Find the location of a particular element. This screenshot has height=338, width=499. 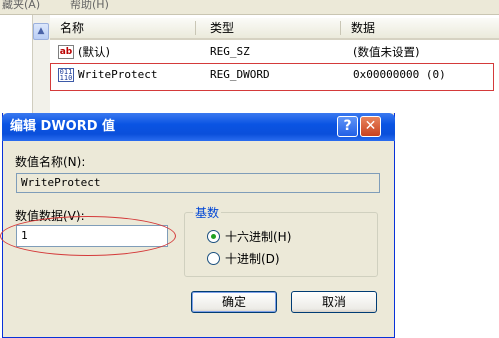

highlight-annotation-rect is located at coordinates (272, 77).